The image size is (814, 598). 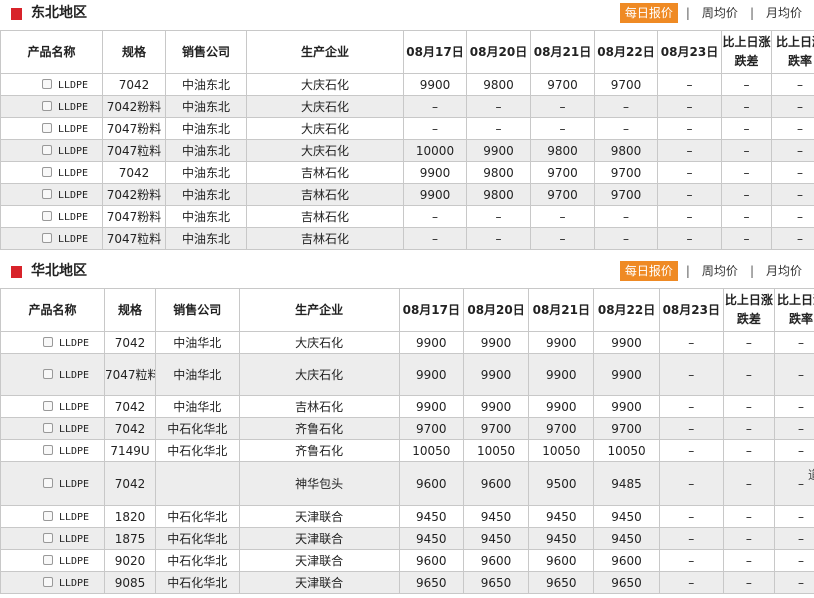 I want to click on table-row: LLDPE 7042粉料 中油东北 大庆石化 – – – – – – –, so click(x=407, y=106).